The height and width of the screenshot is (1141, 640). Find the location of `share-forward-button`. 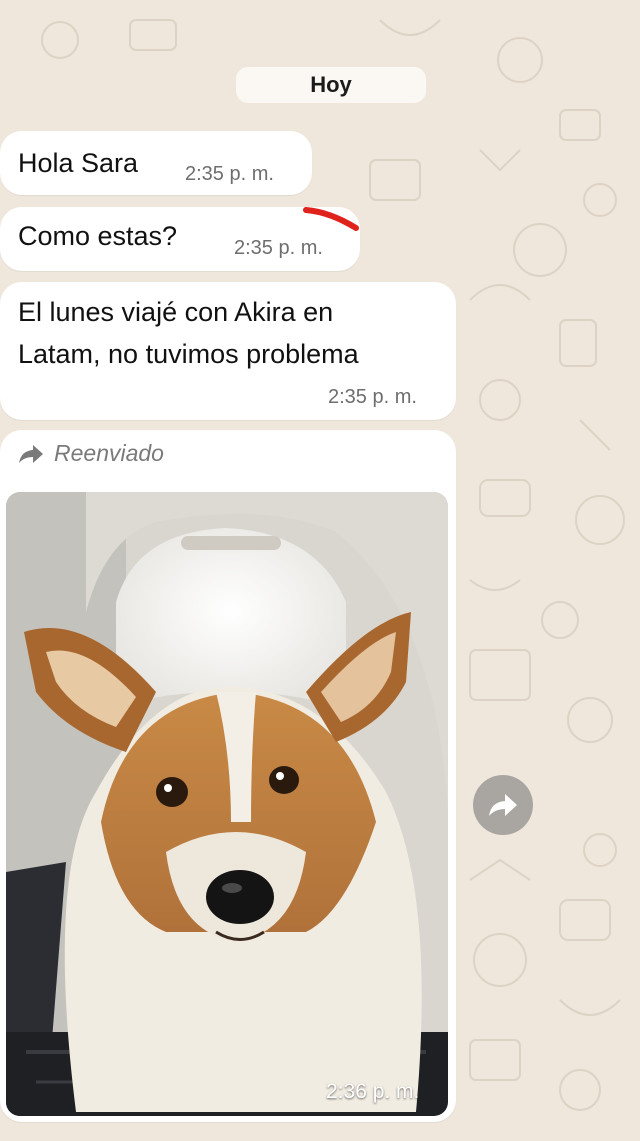

share-forward-button is located at coordinates (503, 805).